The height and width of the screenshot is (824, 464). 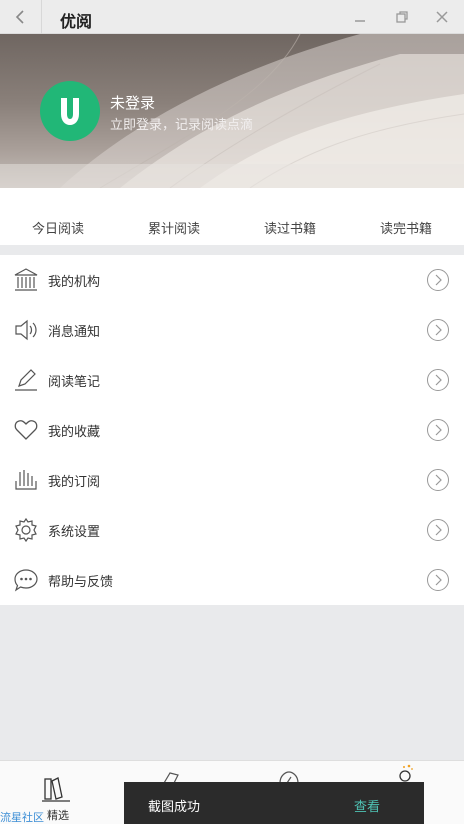 What do you see at coordinates (74, 382) in the screenshot?
I see `menu-item-label: 阅读笔记` at bounding box center [74, 382].